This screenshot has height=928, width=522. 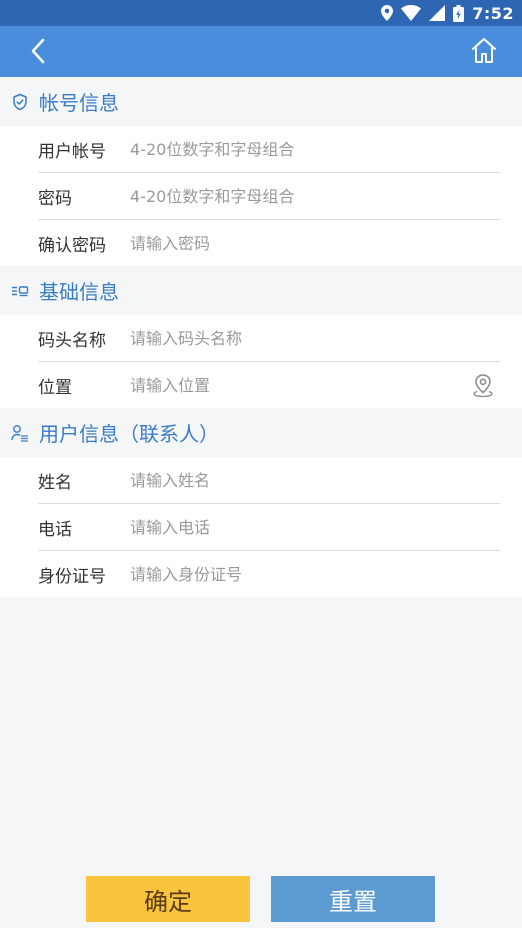 What do you see at coordinates (20, 433) in the screenshot?
I see `user-icon` at bounding box center [20, 433].